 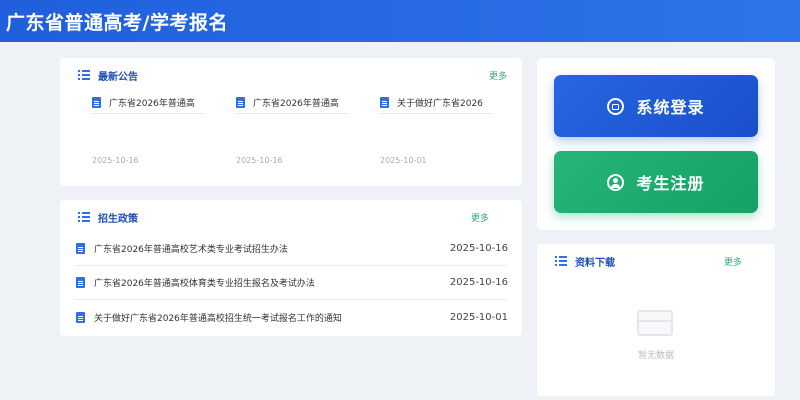 What do you see at coordinates (655, 323) in the screenshot?
I see `empty-inbox-icon` at bounding box center [655, 323].